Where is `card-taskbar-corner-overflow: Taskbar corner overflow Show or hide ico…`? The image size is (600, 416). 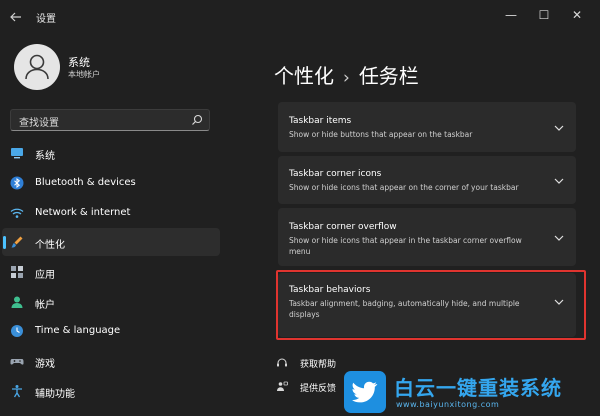
card-taskbar-corner-overflow: Taskbar corner overflow Show or hide ico… is located at coordinates (427, 237).